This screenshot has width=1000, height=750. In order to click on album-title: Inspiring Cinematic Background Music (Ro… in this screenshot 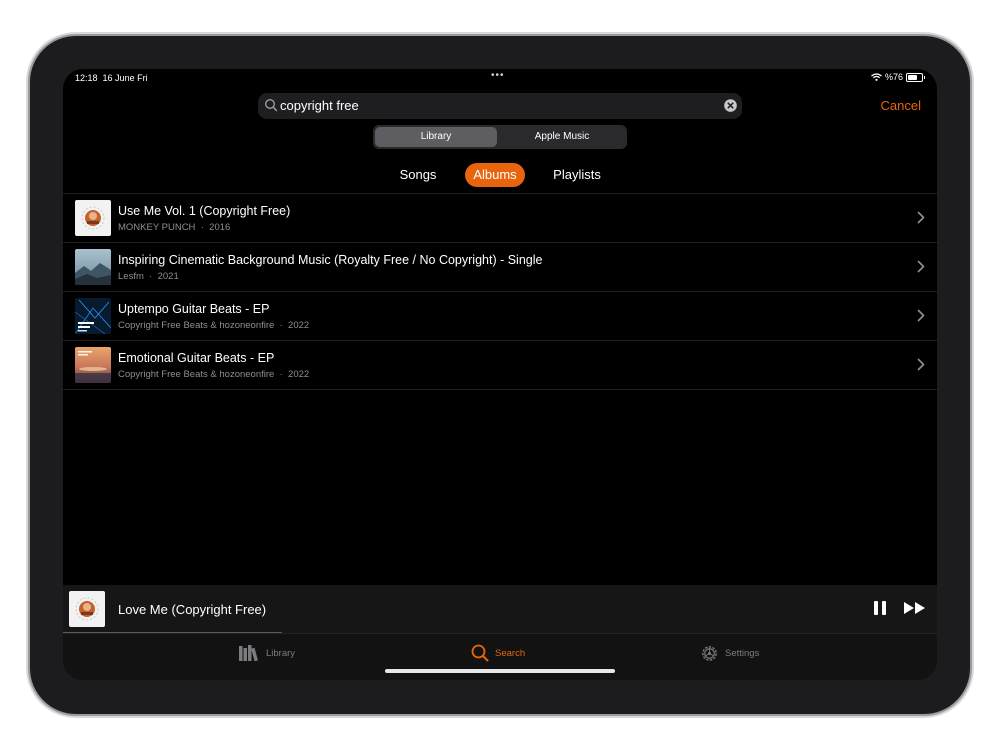, I will do `click(330, 260)`.